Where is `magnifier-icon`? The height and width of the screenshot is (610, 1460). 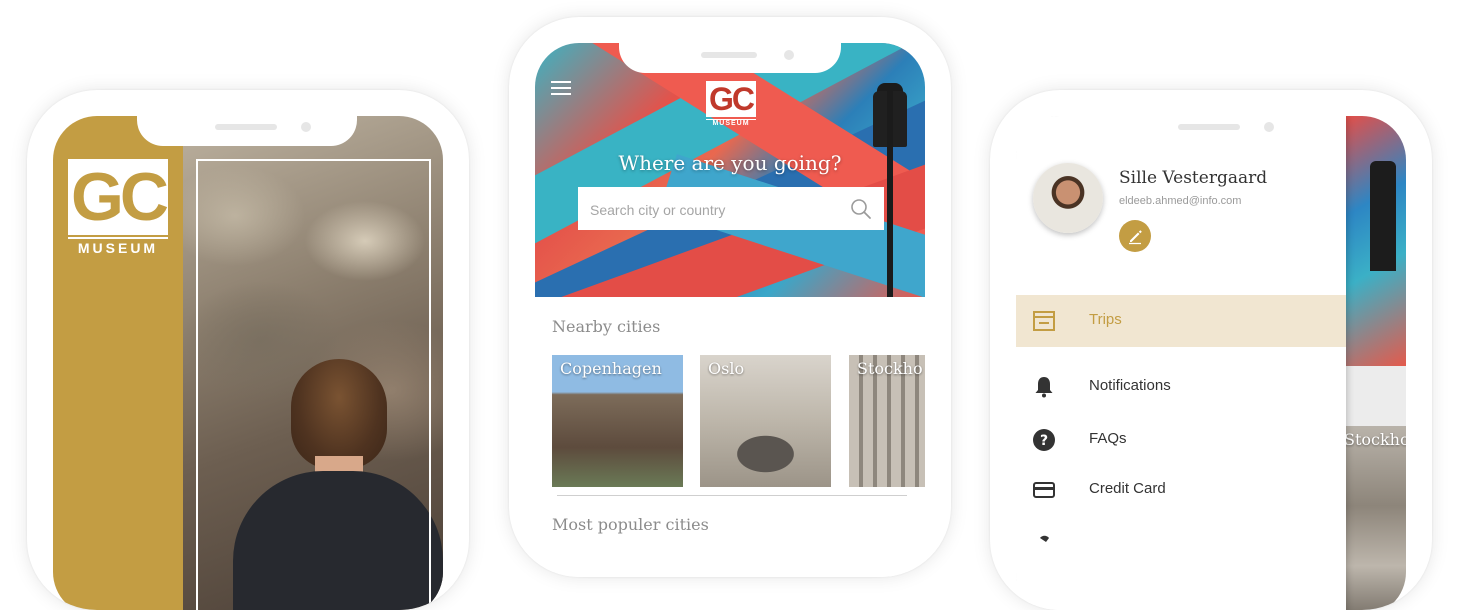
magnifier-icon is located at coordinates (861, 209).